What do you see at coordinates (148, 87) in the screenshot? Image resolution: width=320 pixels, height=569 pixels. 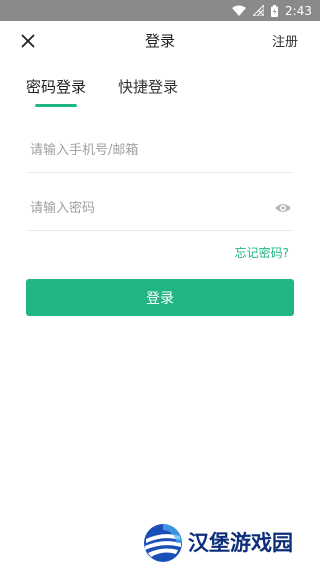 I see `tab-label: 快捷登录` at bounding box center [148, 87].